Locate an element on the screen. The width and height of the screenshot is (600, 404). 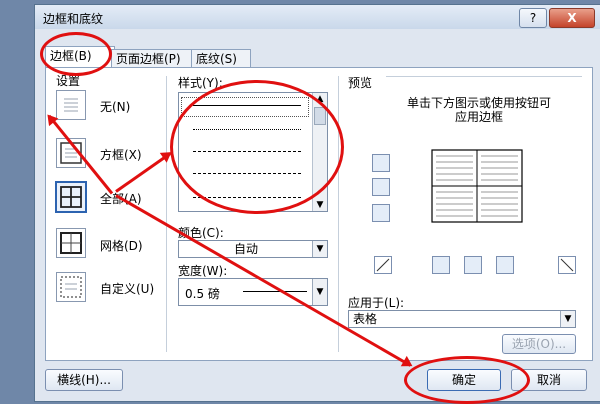
inside-vertical-border-icon is located at coordinates (473, 265).